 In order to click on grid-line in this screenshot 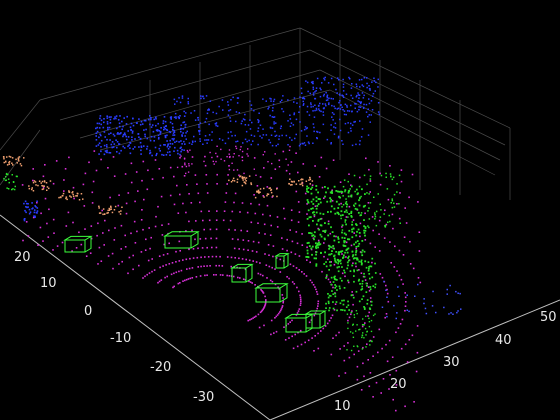, I will do `click(407, 97)`.